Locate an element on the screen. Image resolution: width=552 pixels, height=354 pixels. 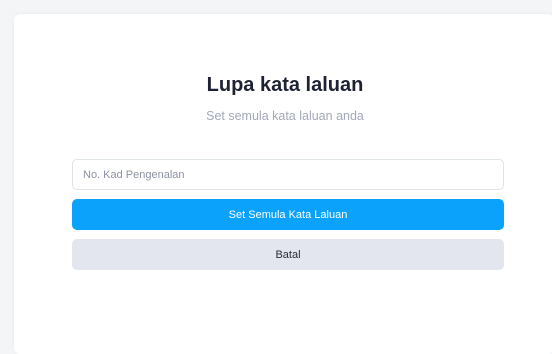
page-title: Lupa kata laluan is located at coordinates (285, 85).